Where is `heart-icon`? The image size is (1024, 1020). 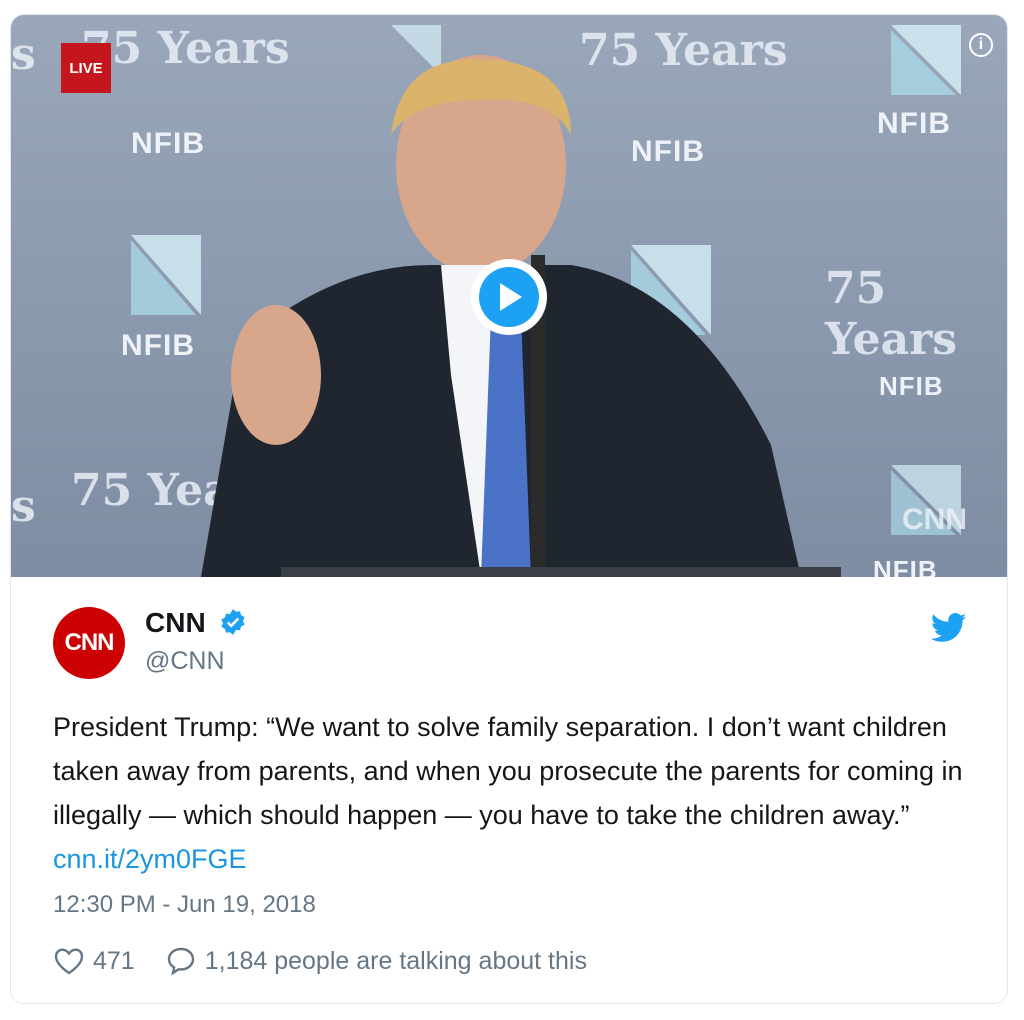 heart-icon is located at coordinates (69, 961).